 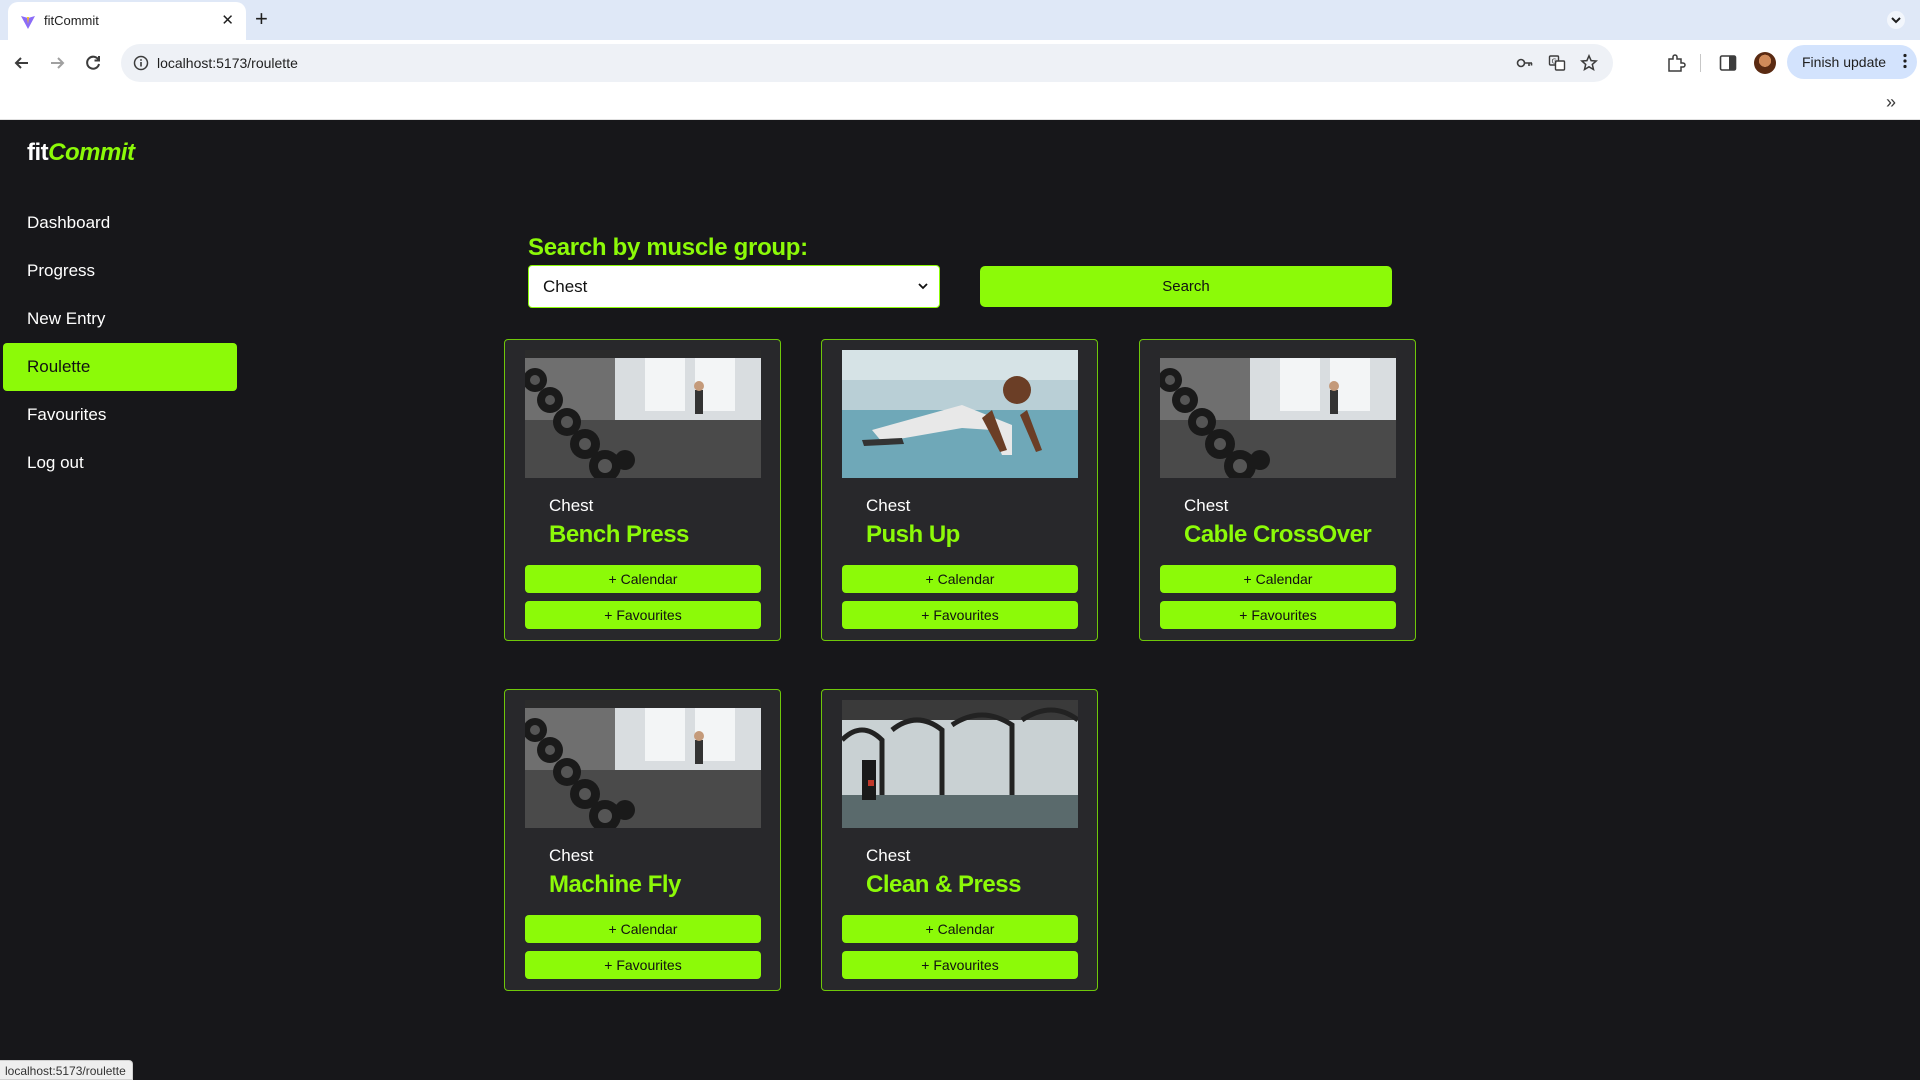 What do you see at coordinates (923, 286) in the screenshot?
I see `chevron-down-icon` at bounding box center [923, 286].